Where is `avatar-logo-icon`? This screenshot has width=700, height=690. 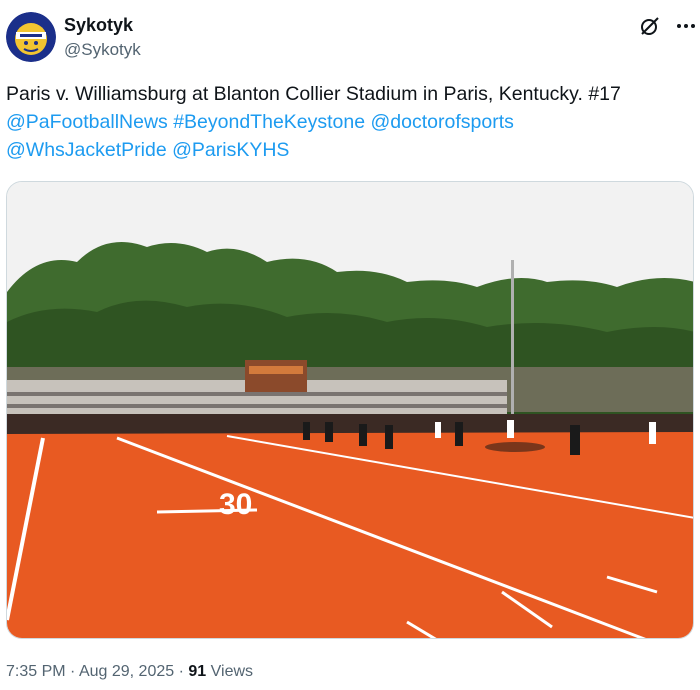
avatar-logo-icon is located at coordinates (31, 37).